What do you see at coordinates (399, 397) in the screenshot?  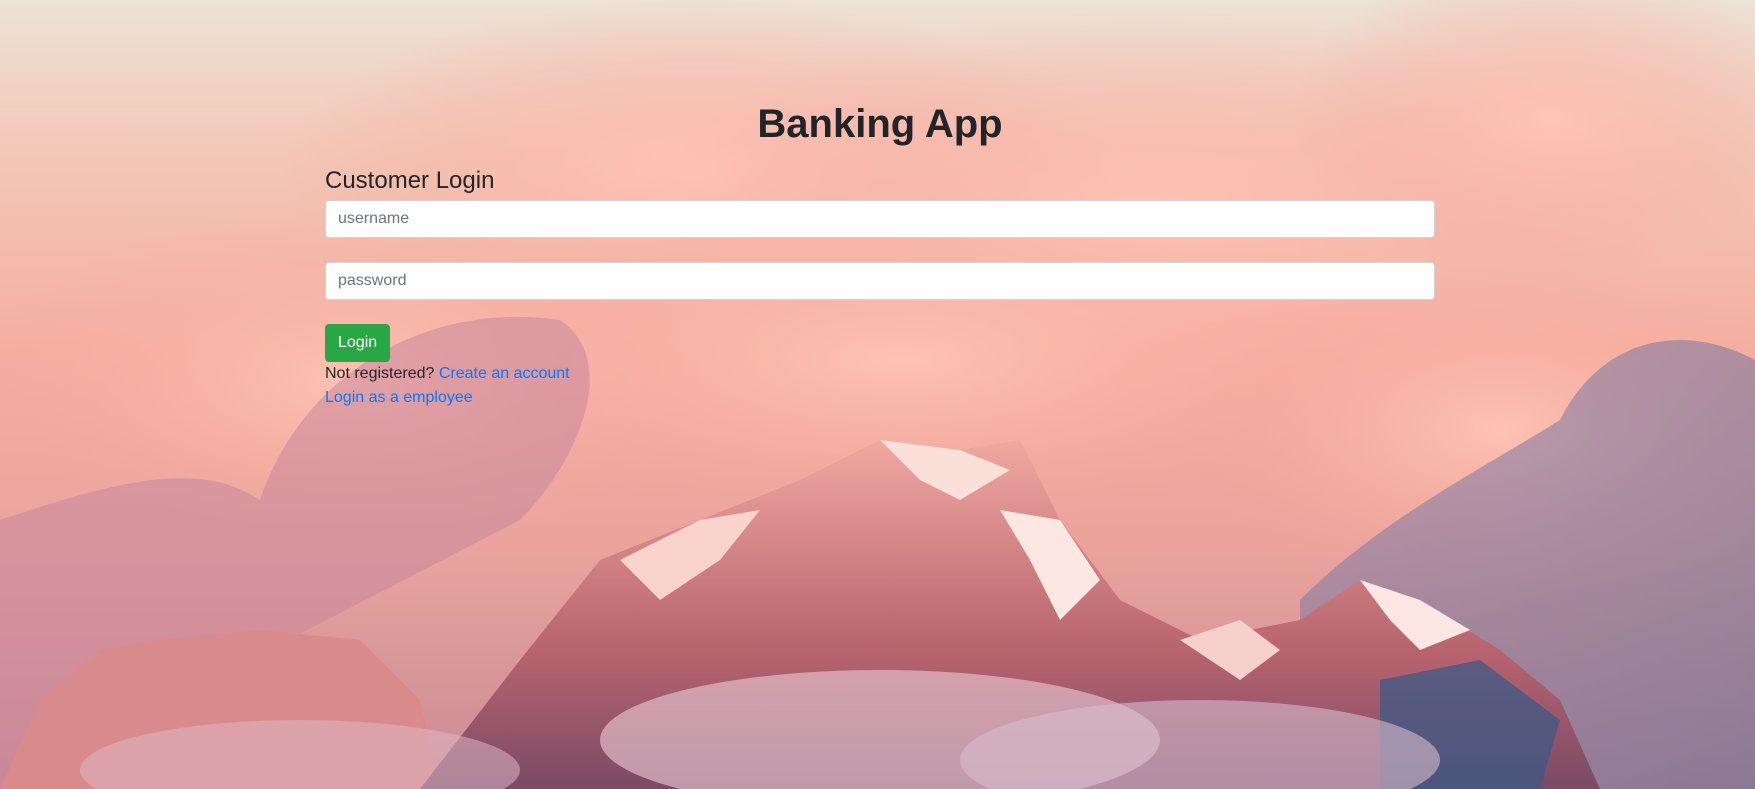 I see `employee-login-link: Login as a employee` at bounding box center [399, 397].